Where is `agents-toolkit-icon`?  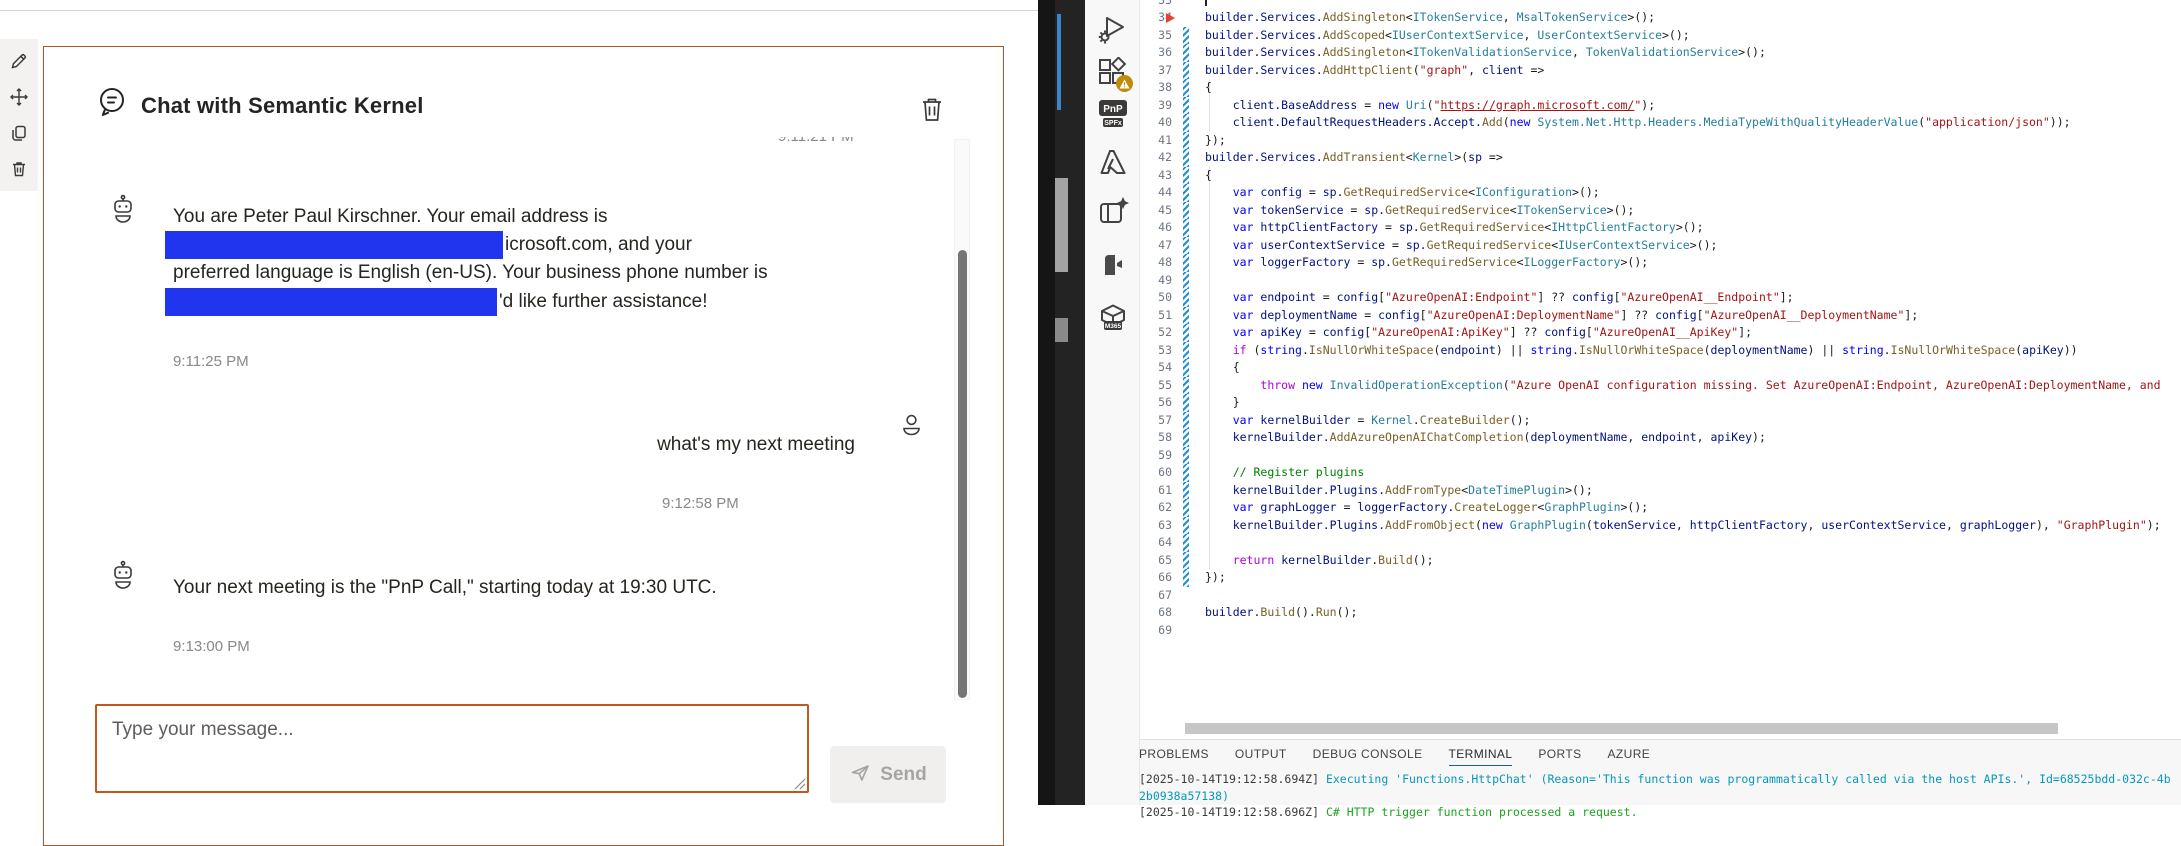 agents-toolkit-icon is located at coordinates (1113, 212).